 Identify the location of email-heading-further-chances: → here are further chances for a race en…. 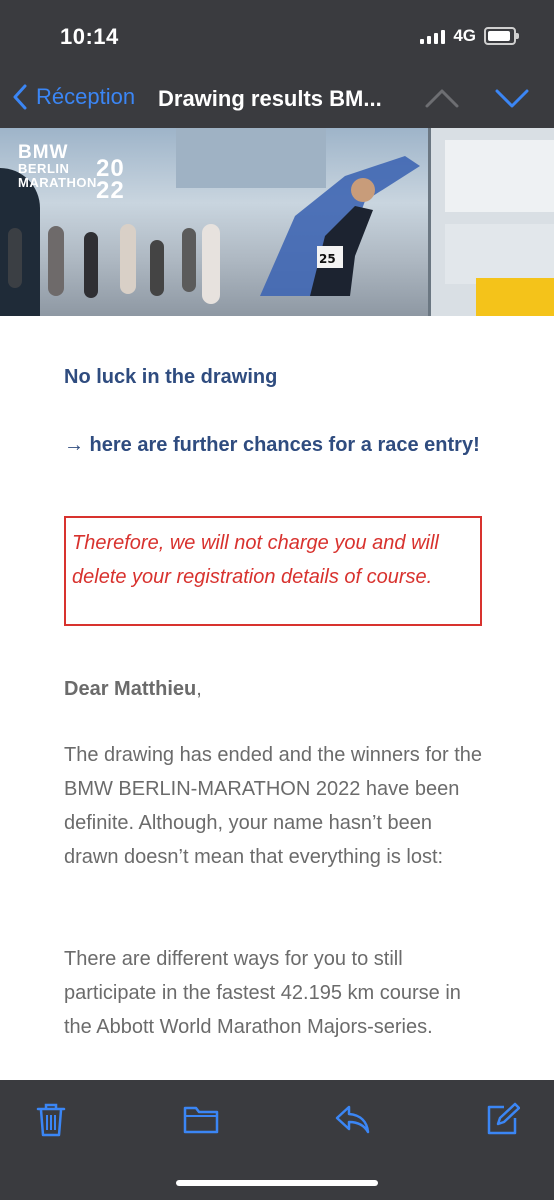
(272, 445).